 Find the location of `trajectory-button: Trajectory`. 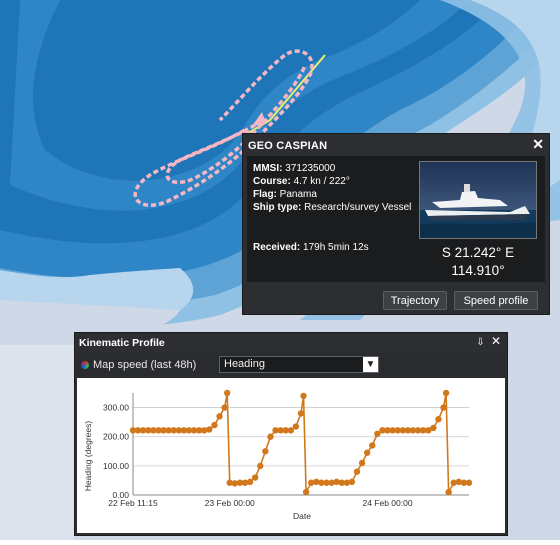

trajectory-button: Trajectory is located at coordinates (415, 300).